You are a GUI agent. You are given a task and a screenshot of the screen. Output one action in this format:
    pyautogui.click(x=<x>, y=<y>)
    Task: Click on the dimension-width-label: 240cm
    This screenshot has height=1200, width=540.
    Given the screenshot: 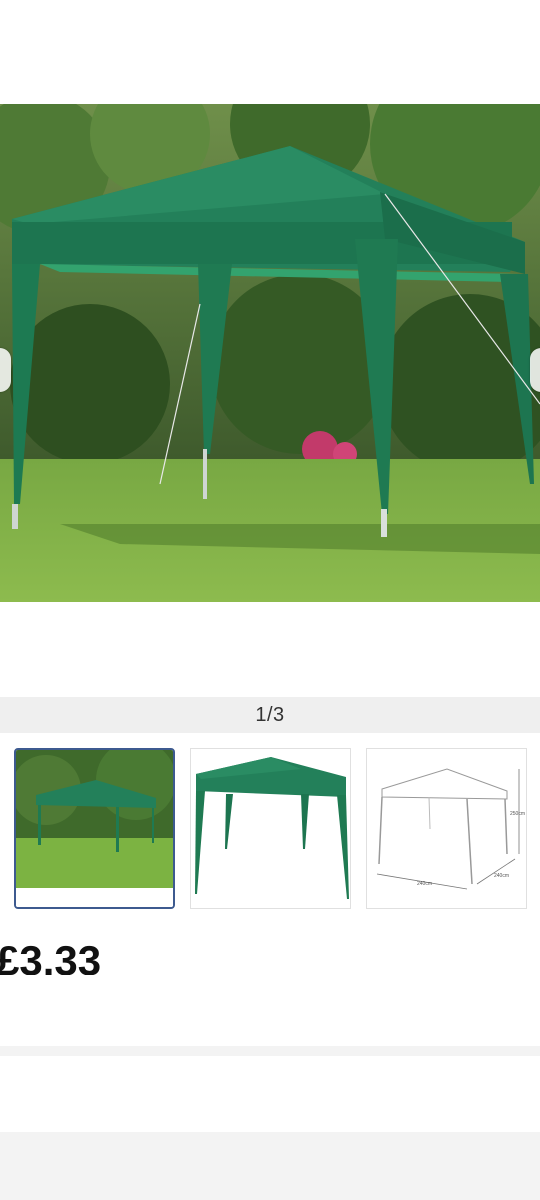 What is the action you would take?
    pyautogui.click(x=424, y=884)
    